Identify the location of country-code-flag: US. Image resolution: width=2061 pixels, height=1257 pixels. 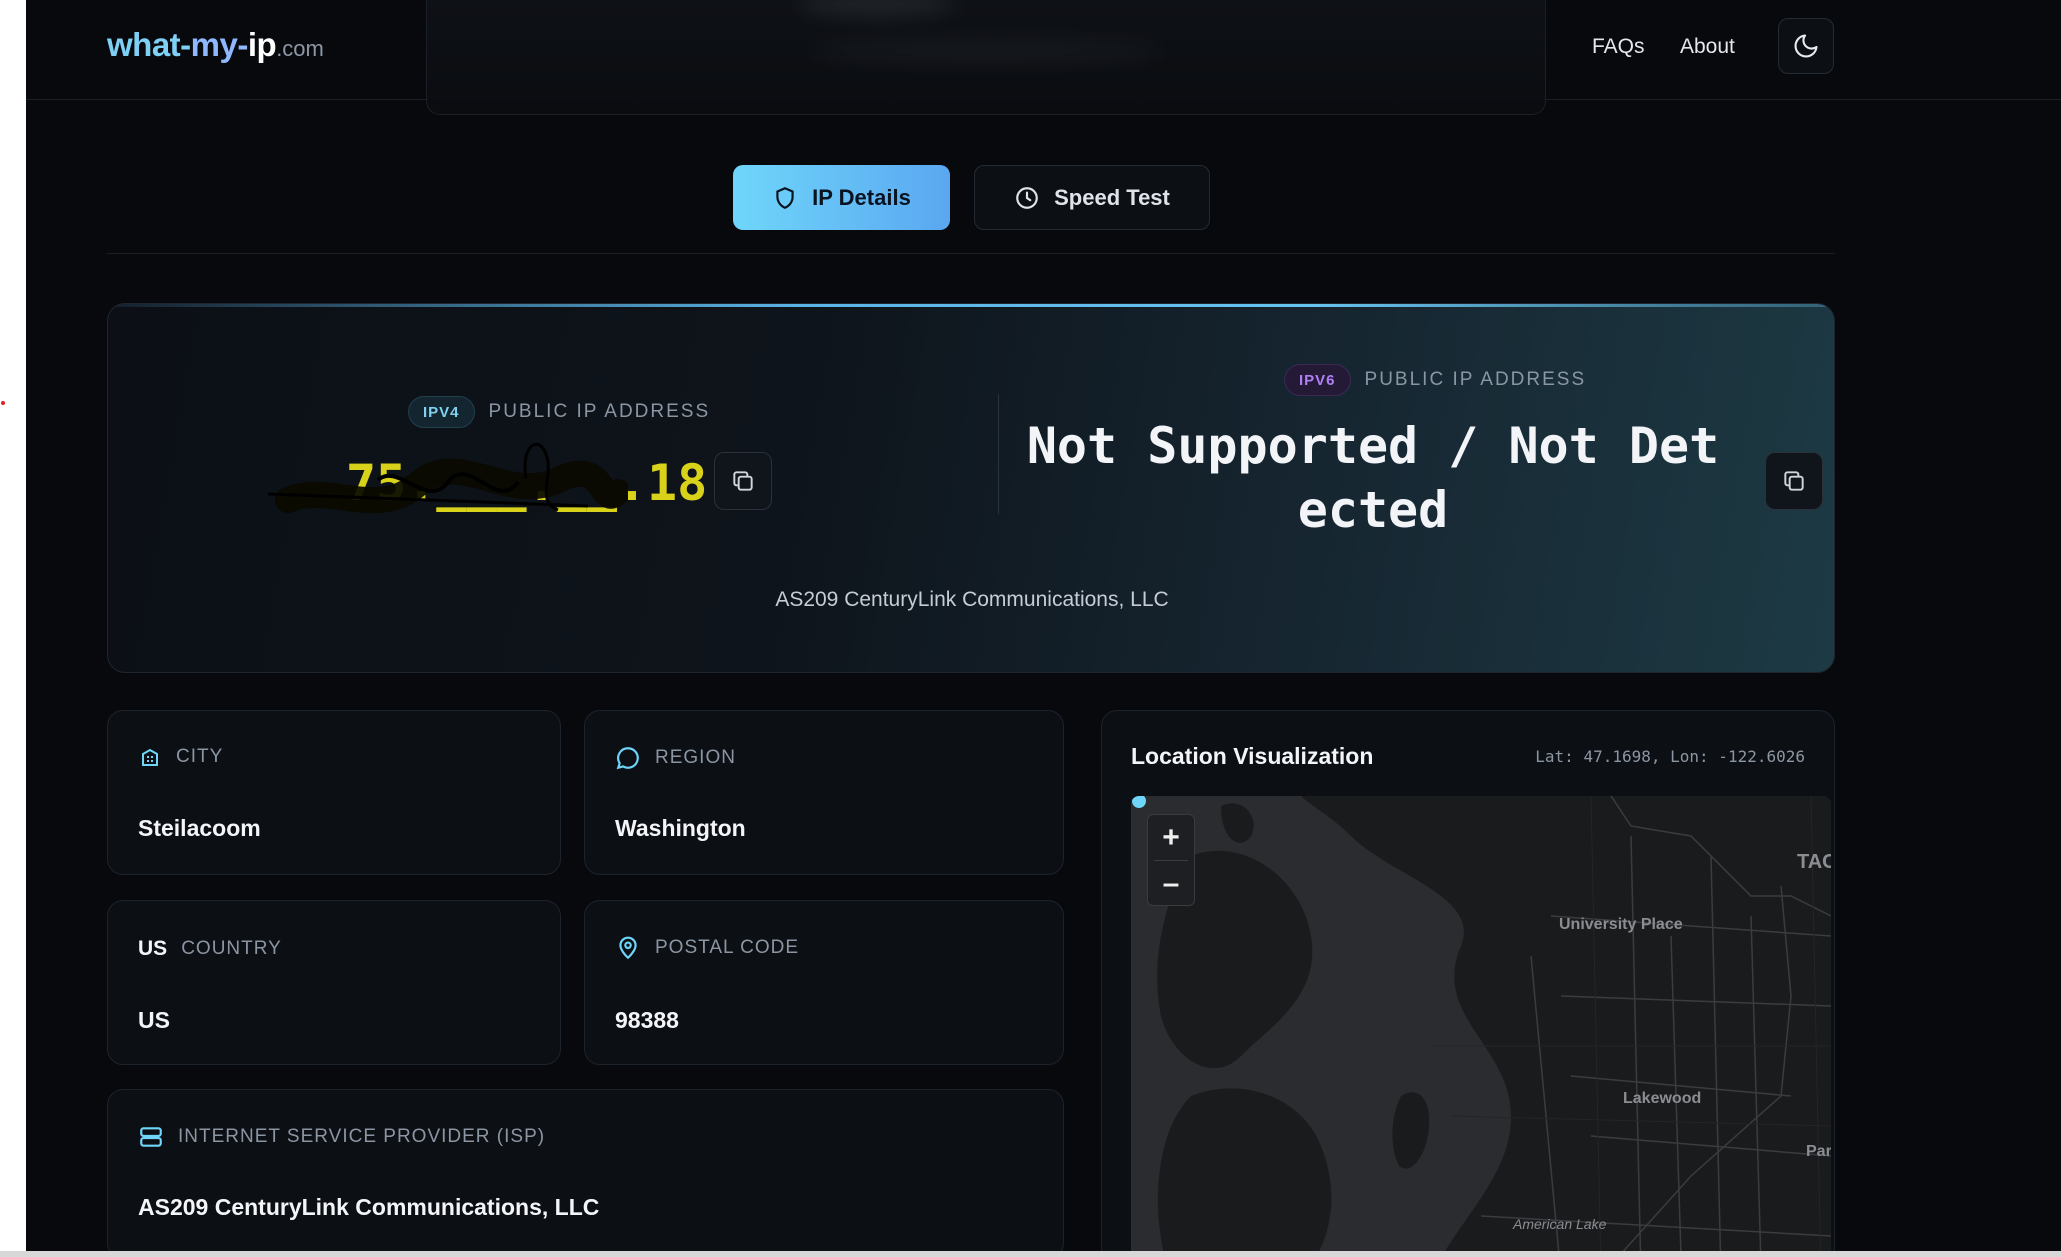
(153, 948).